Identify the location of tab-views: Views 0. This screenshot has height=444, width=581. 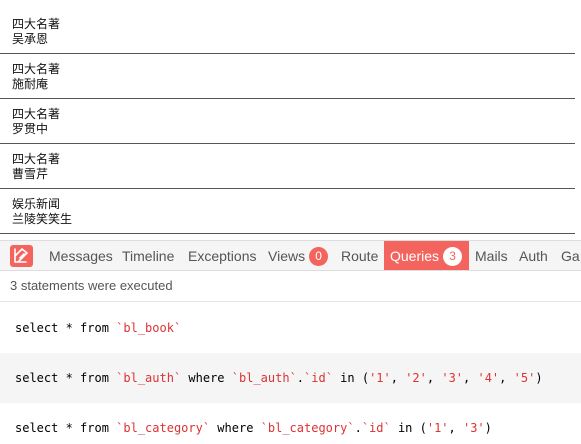
(298, 255).